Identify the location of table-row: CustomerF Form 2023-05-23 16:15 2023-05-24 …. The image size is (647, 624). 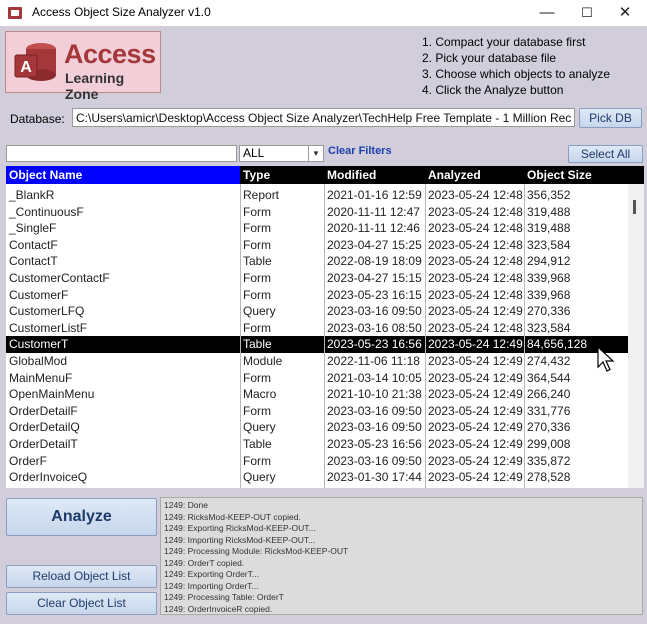
(317, 295).